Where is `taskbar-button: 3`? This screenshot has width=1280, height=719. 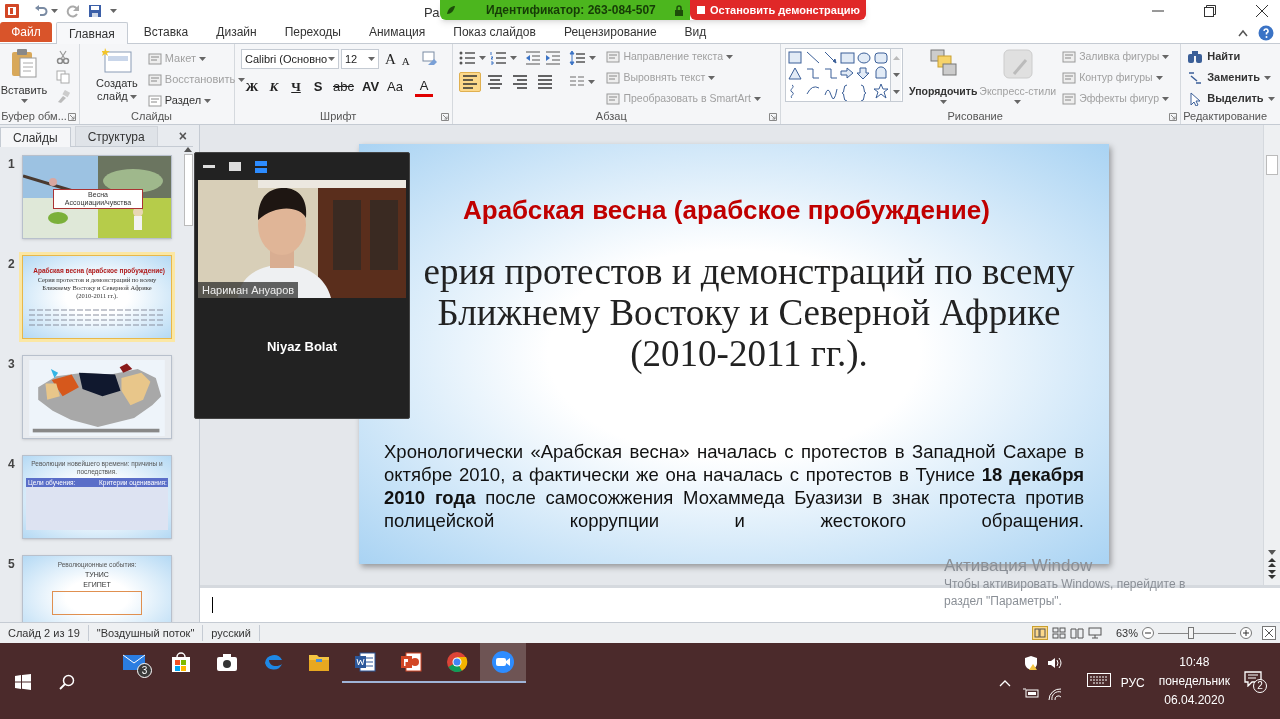
taskbar-button: 3 is located at coordinates (135, 663).